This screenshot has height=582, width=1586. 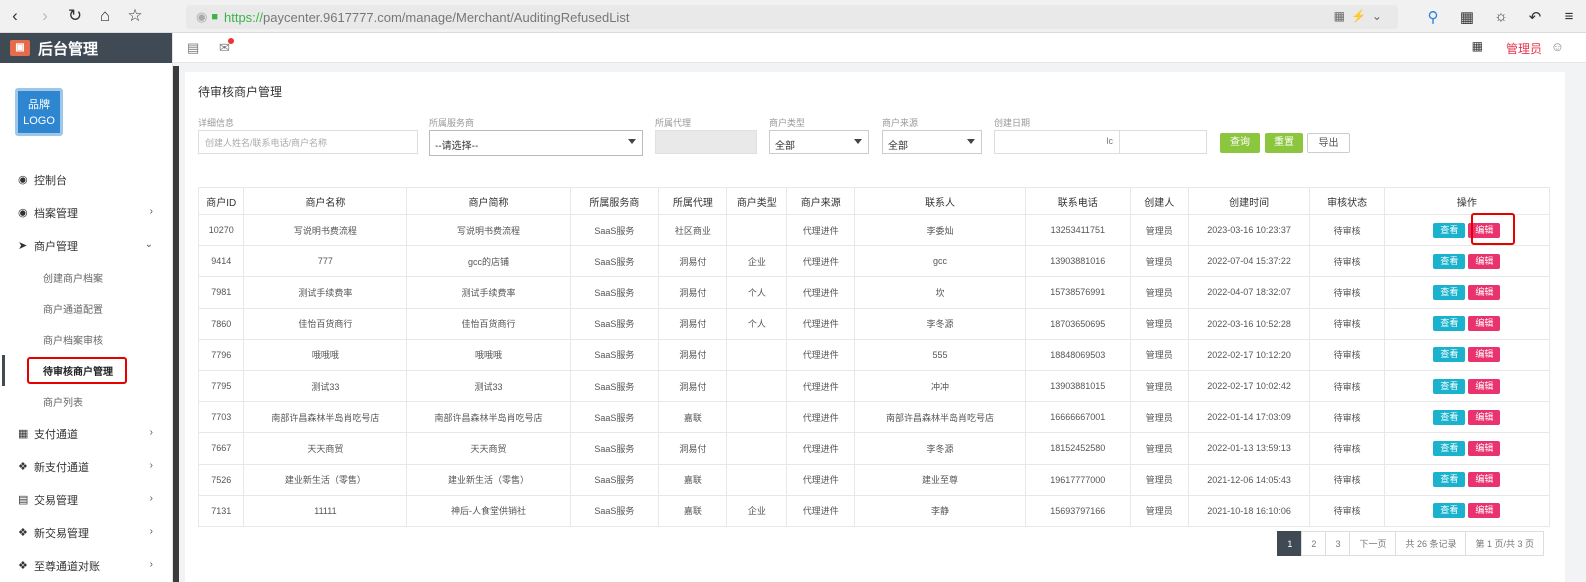 I want to click on column-header: 商户类型, so click(x=757, y=201).